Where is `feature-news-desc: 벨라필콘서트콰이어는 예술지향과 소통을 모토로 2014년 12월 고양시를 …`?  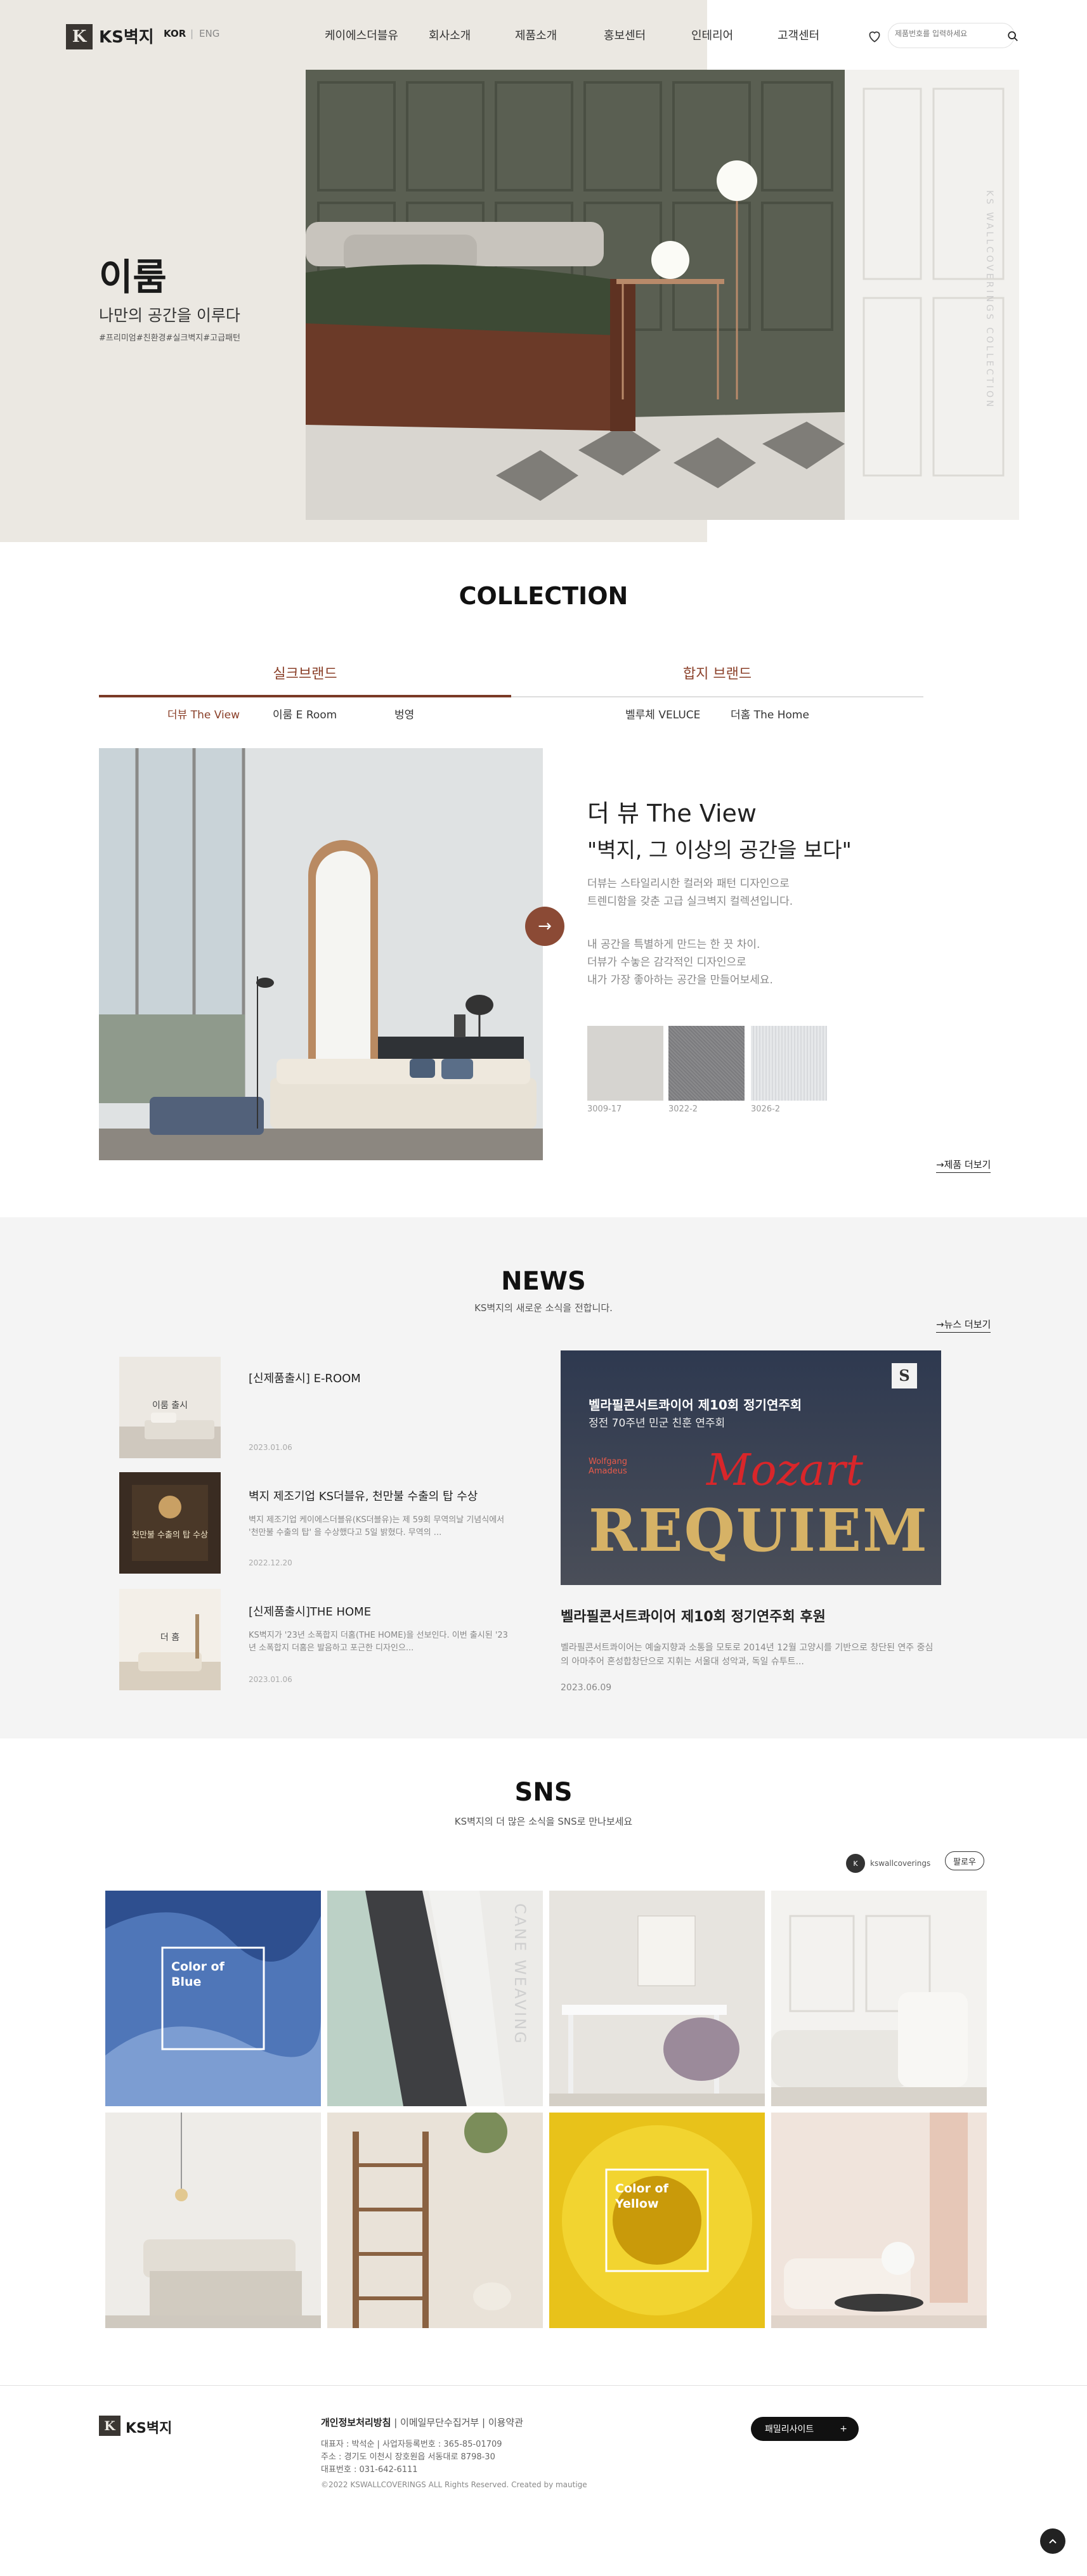
feature-news-desc: 벨라필콘서트콰이어는 예술지향과 소통을 모토로 2014년 12월 고양시를 … is located at coordinates (747, 1655).